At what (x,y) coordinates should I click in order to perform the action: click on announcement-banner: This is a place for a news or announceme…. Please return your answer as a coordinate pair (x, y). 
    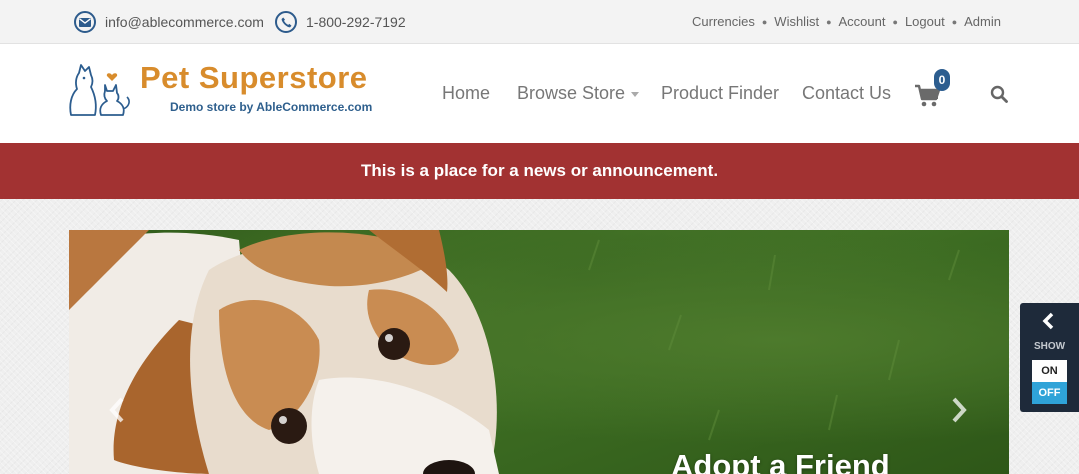
    Looking at the image, I should click on (539, 171).